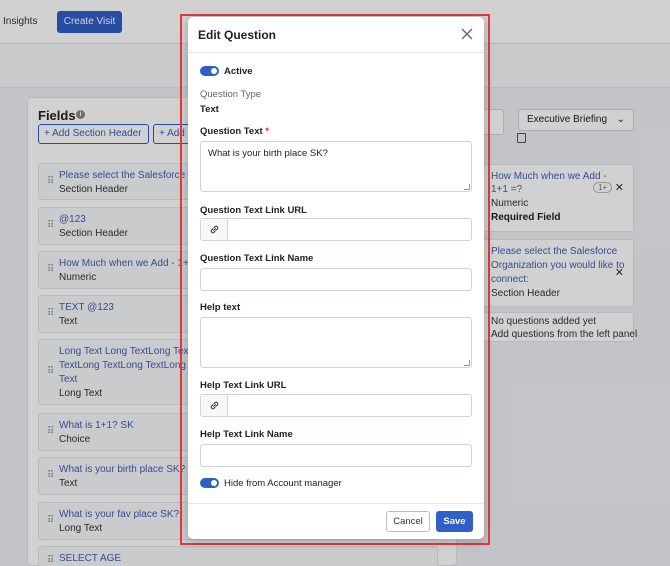 Image resolution: width=670 pixels, height=566 pixels. Describe the element at coordinates (253, 210) in the screenshot. I see `question-text-link-url-label: Question Text Link URL` at that location.